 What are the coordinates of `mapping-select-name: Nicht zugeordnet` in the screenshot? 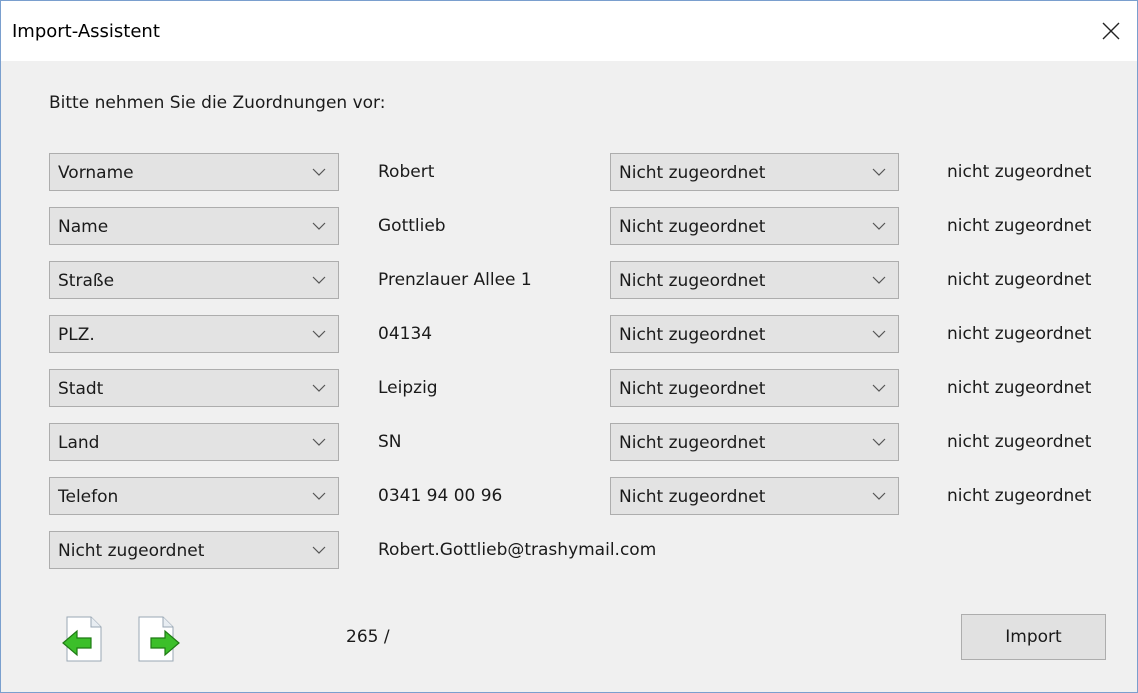 It's located at (754, 226).